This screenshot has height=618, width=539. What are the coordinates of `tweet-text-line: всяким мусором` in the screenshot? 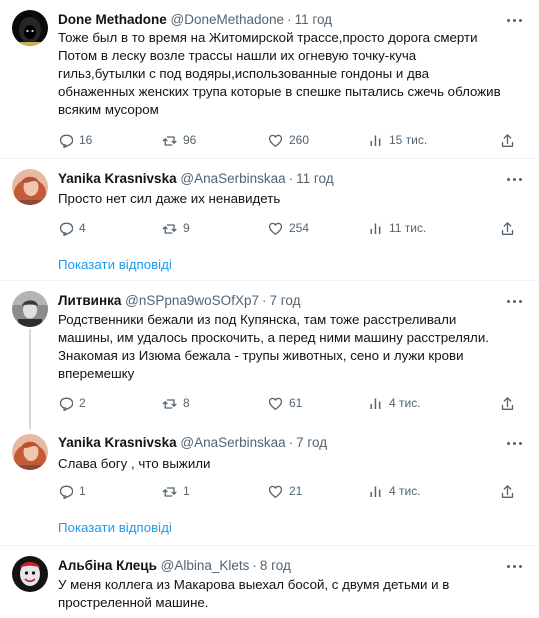 It's located at (108, 109).